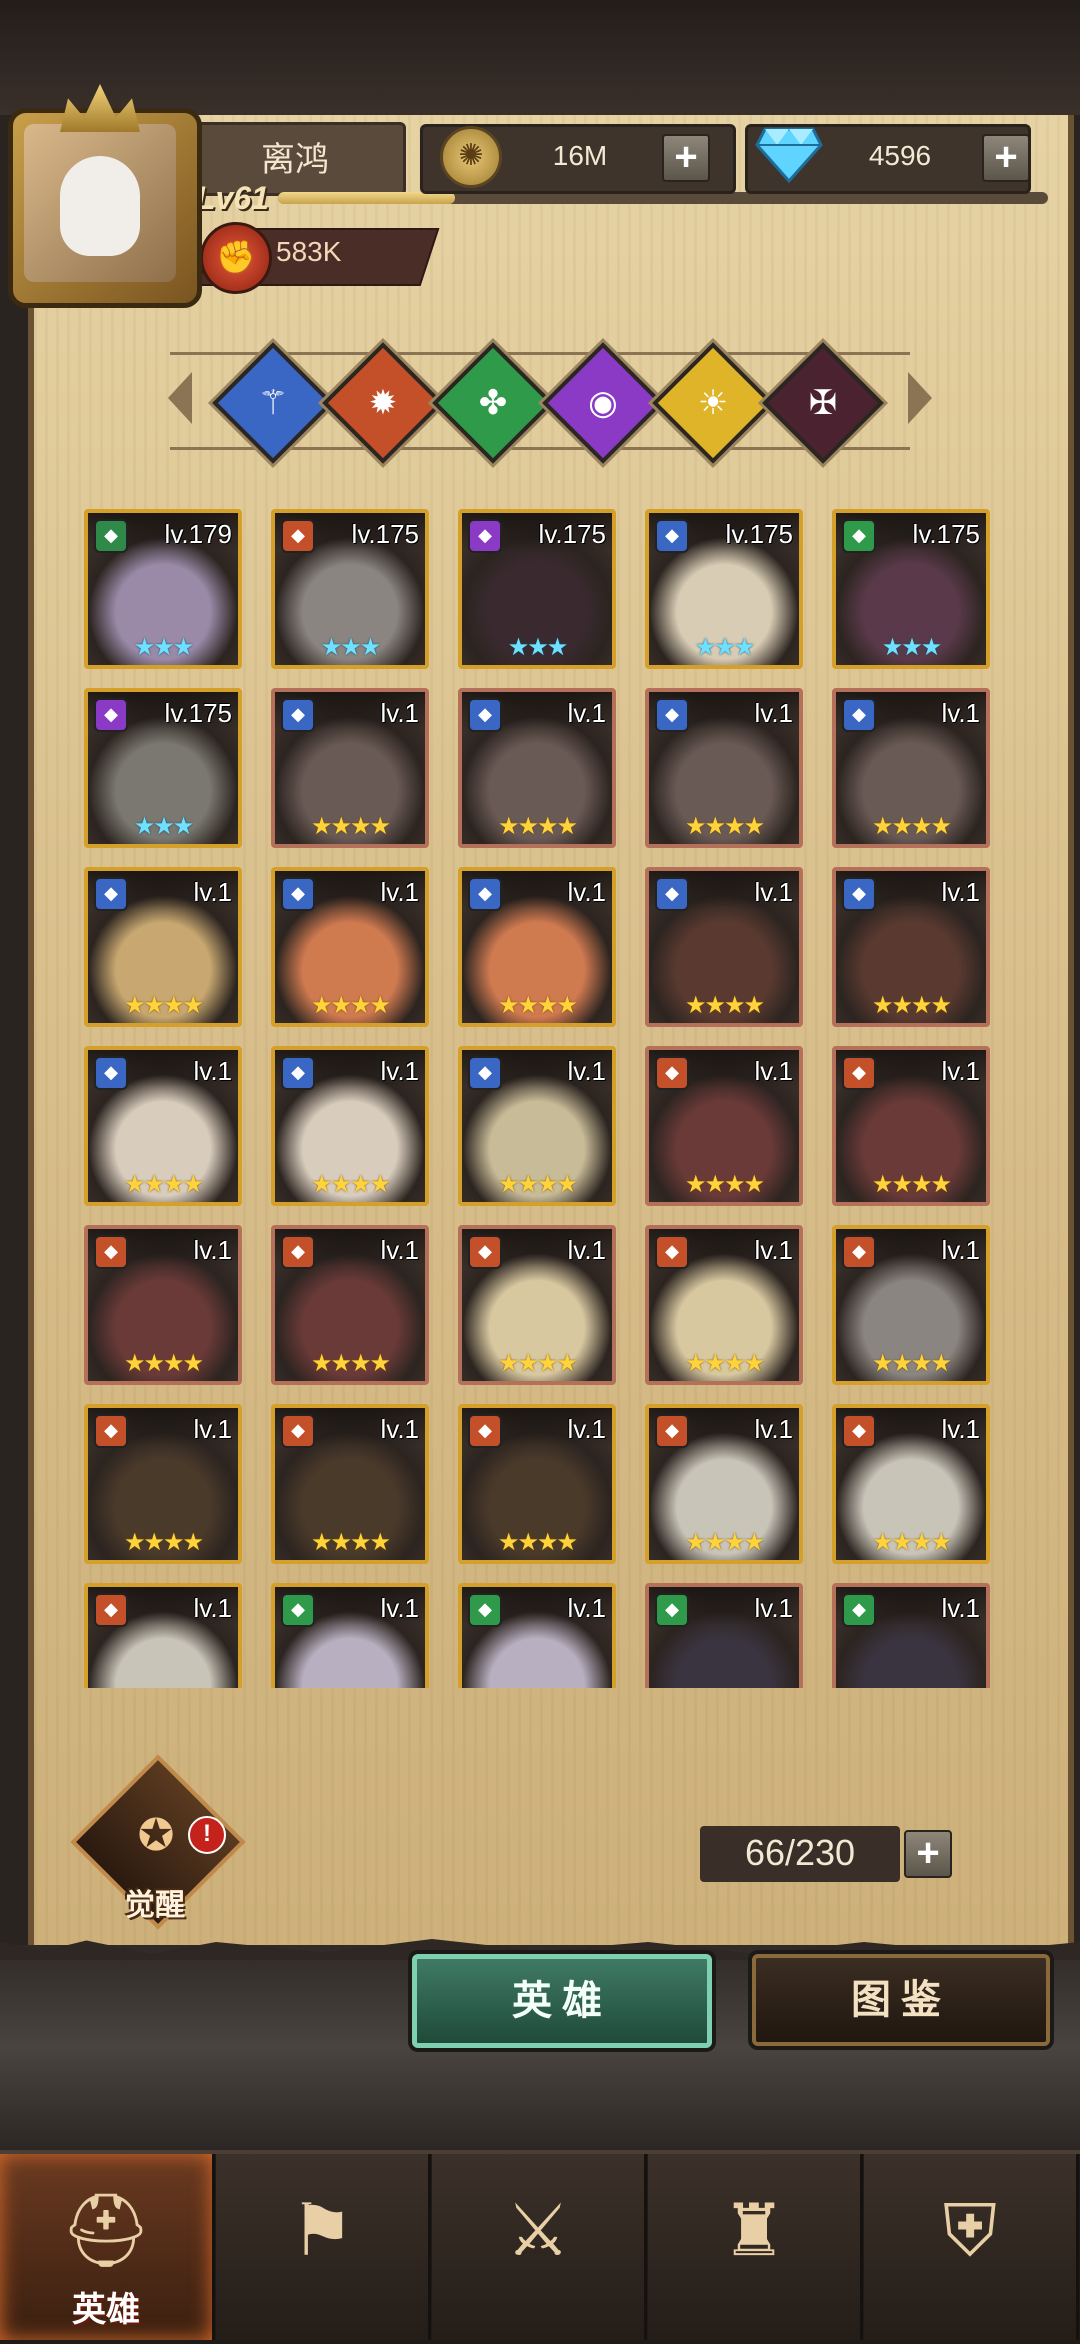 Image resolution: width=1080 pixels, height=2344 pixels. What do you see at coordinates (493, 403) in the screenshot?
I see `filter-faction-green-glyph-icon: ✤` at bounding box center [493, 403].